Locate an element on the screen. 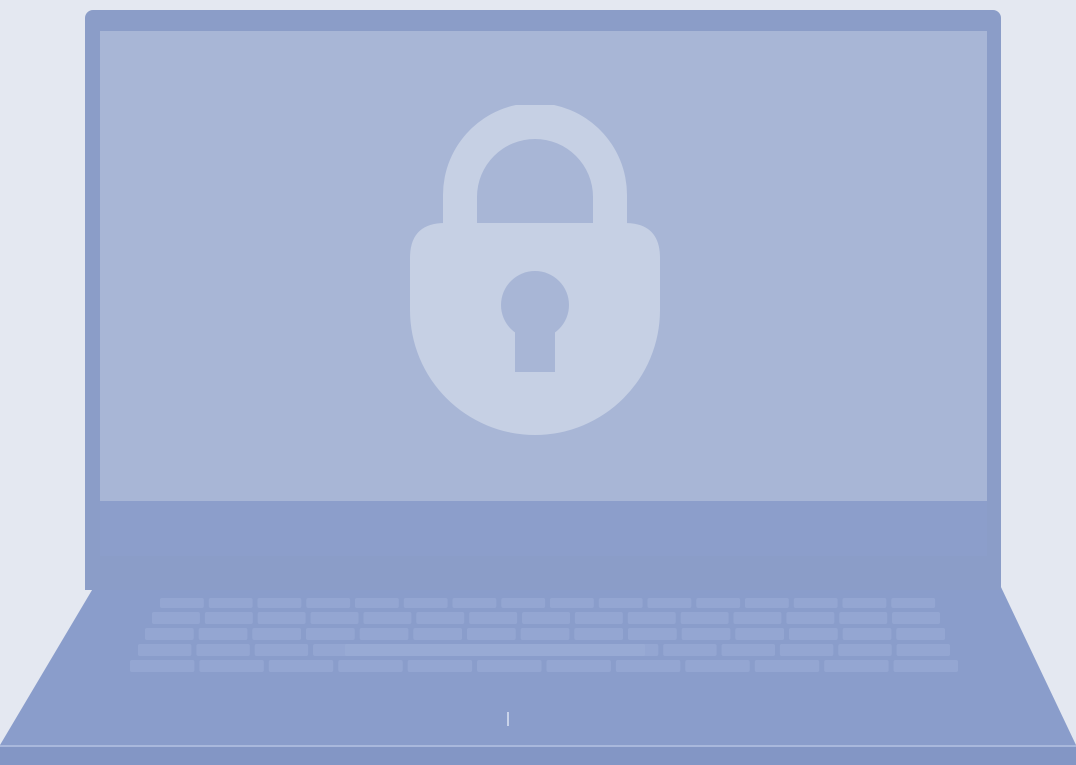  space-bar-key is located at coordinates (495, 650).